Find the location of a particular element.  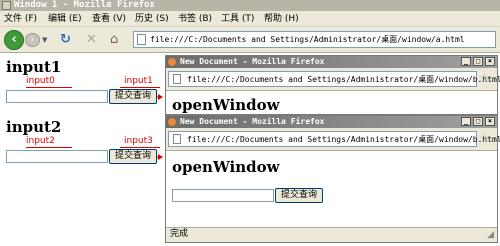

popup-submit-button: 提交查询 is located at coordinates (299, 195).